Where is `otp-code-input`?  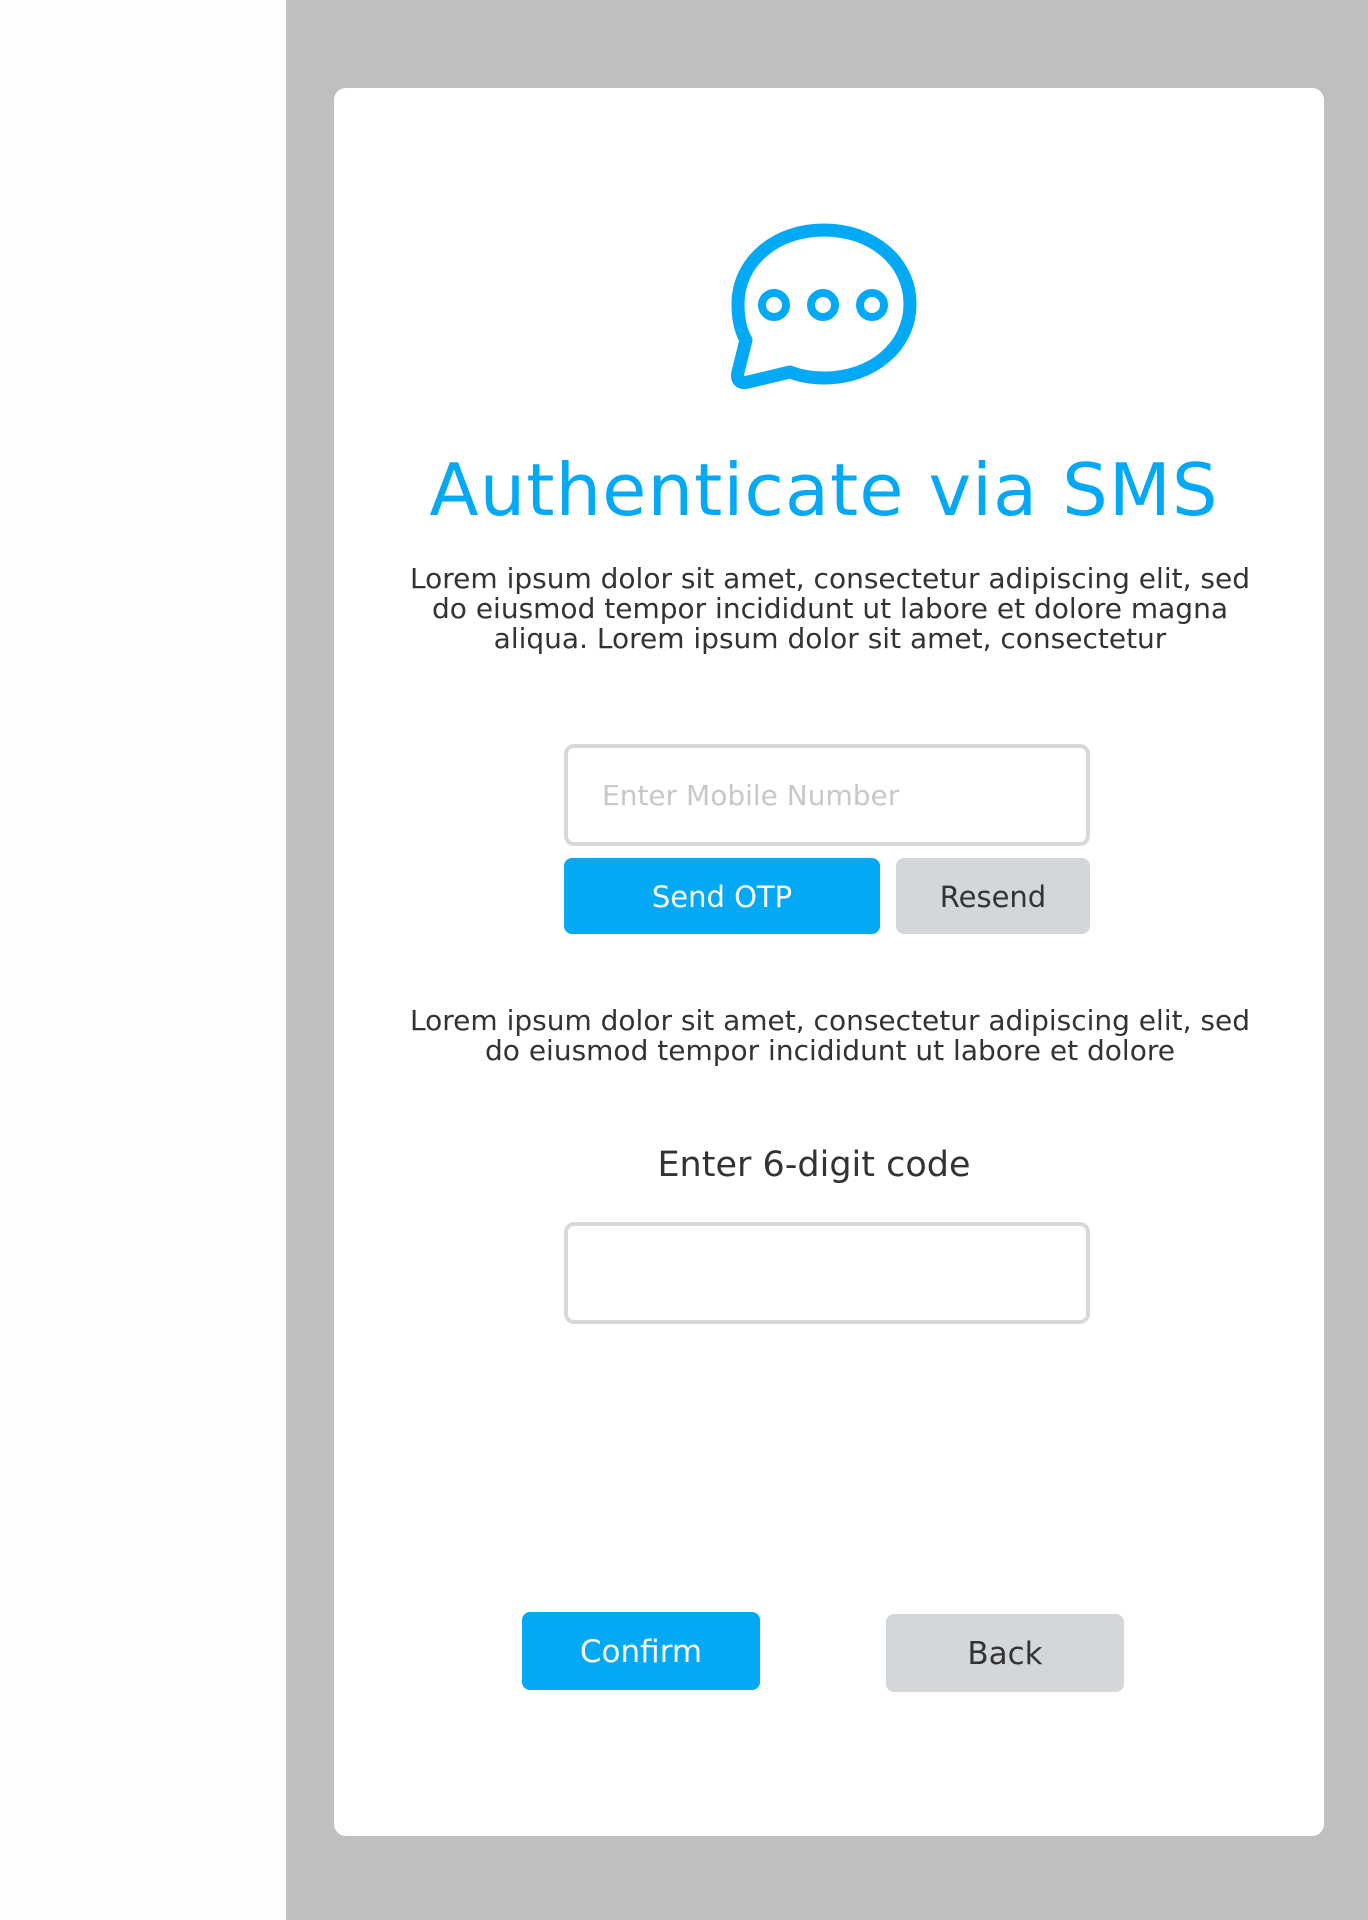
otp-code-input is located at coordinates (827, 1273).